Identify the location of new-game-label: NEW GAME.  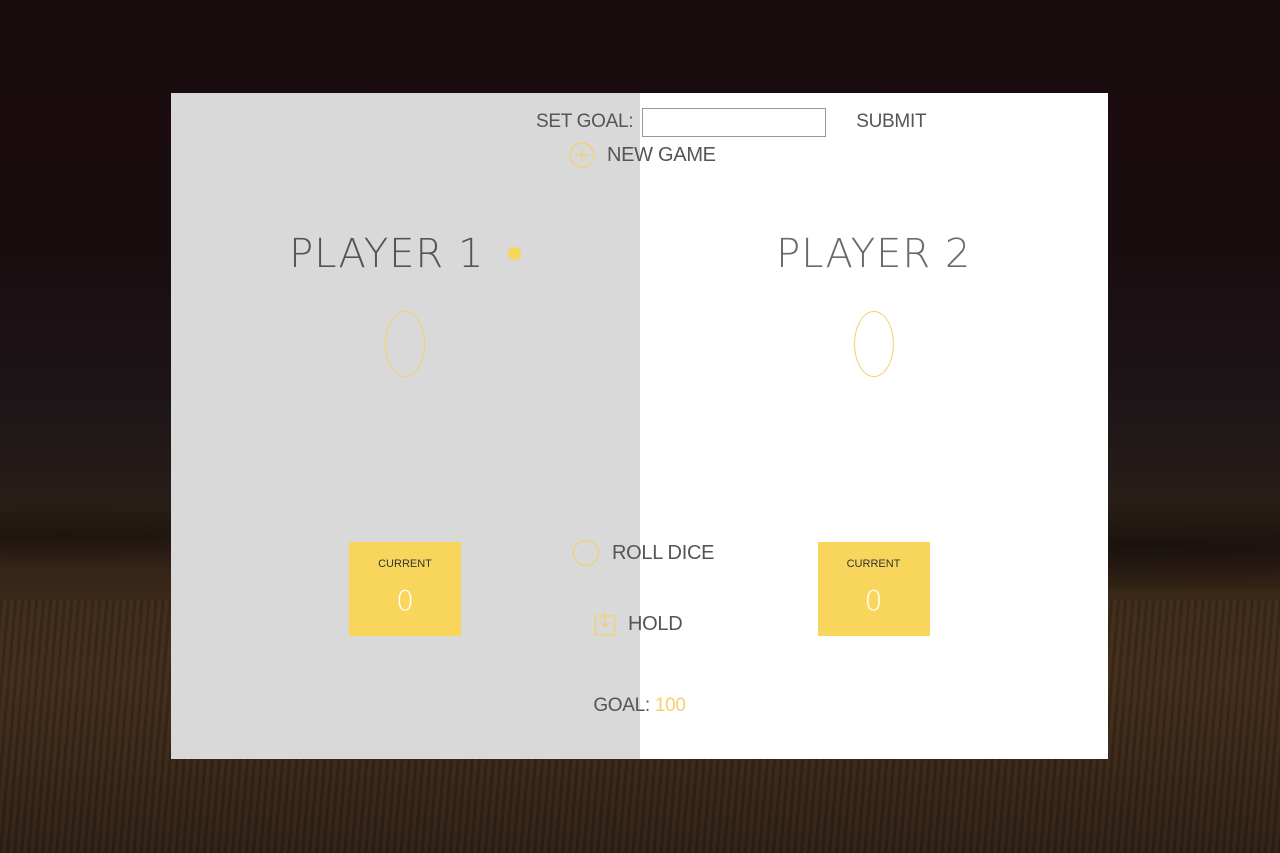
(661, 154).